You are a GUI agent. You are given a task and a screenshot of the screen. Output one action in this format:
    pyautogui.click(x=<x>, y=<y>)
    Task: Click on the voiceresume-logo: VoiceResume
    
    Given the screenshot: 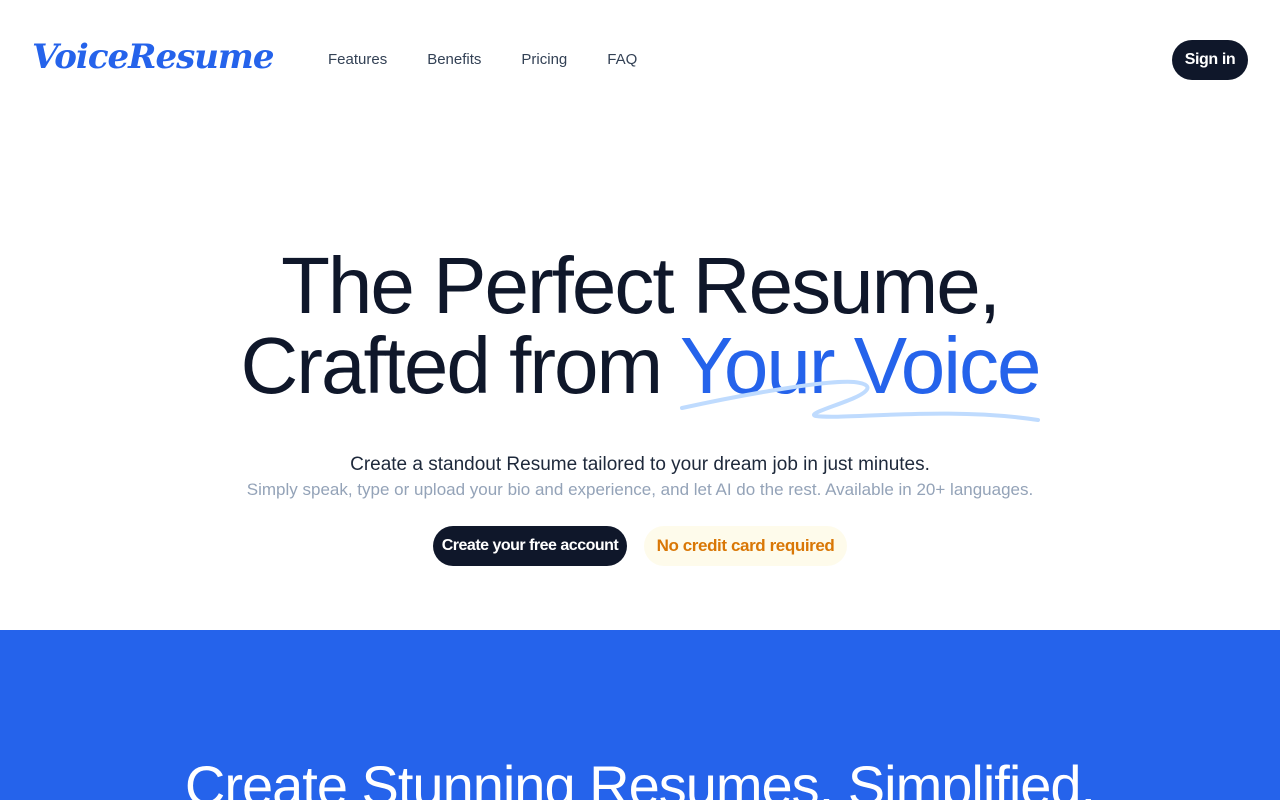 What is the action you would take?
    pyautogui.click(x=153, y=57)
    